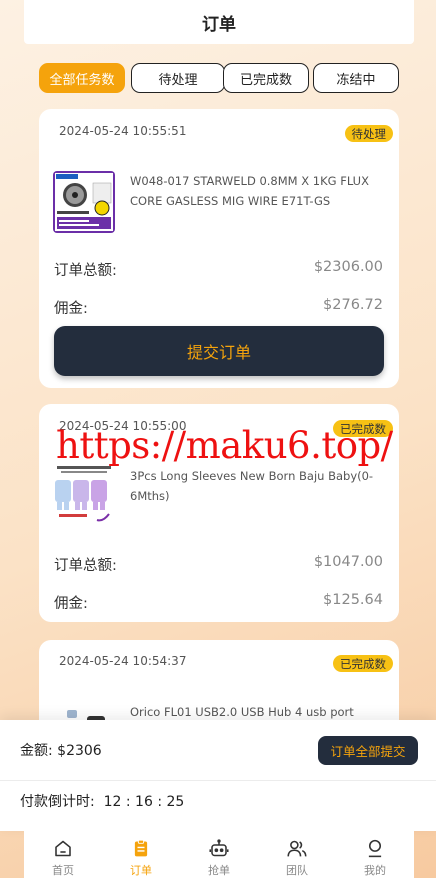  Describe the element at coordinates (218, 775) in the screenshot. I see `order-summary-bar: 金额: $2306 订单全部提交 付款倒计时: 12 : 16 : 25` at that location.